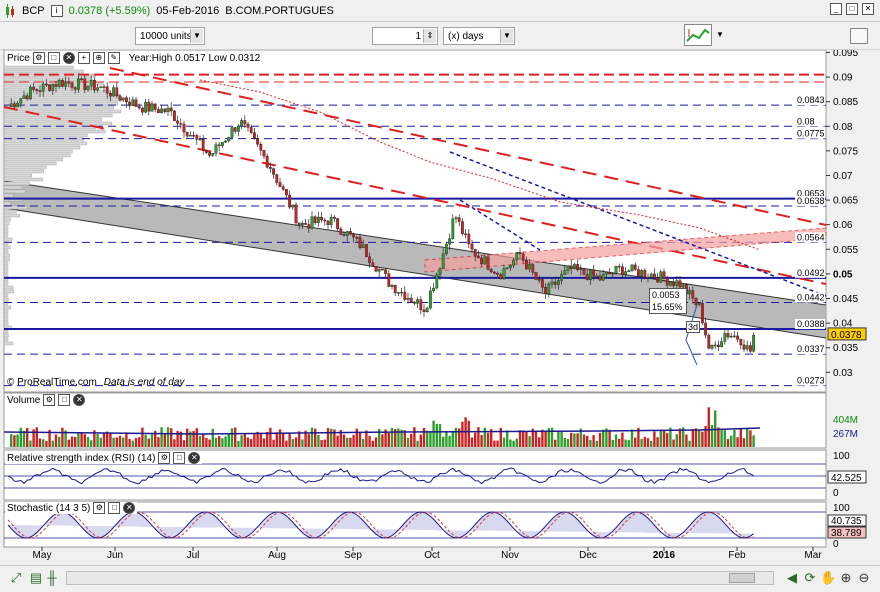 The height and width of the screenshot is (592, 880). Describe the element at coordinates (792, 578) in the screenshot. I see `back-arrow-icon: ◀` at that location.